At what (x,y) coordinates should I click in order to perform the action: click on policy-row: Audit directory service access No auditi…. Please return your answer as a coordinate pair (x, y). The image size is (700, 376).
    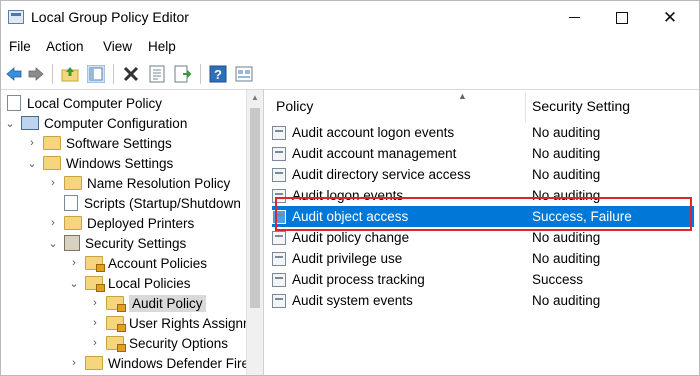
    Looking at the image, I should click on (483, 174).